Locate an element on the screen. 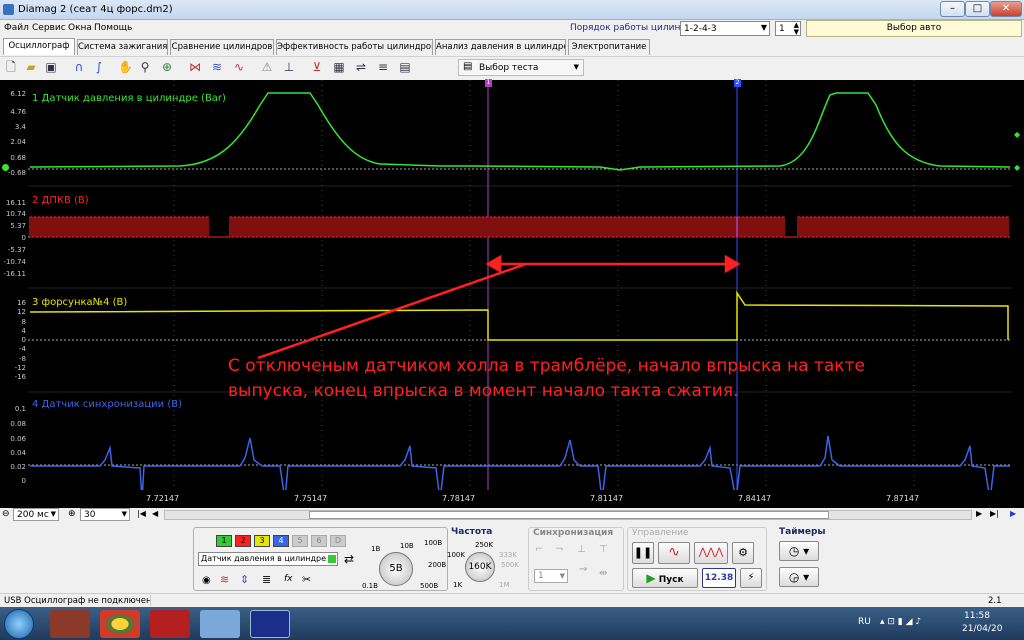 The width and height of the screenshot is (1024, 640). freq-scale-label: 250K is located at coordinates (484, 545).